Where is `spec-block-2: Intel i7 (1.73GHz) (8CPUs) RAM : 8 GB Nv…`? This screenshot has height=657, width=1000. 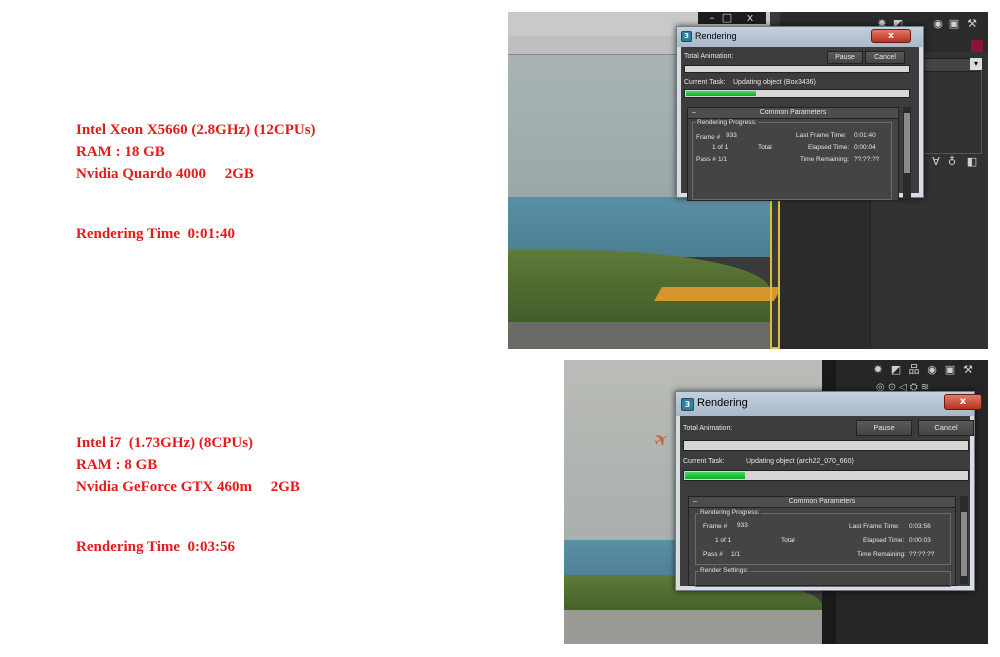 spec-block-2: Intel i7 (1.73GHz) (8CPUs) RAM : 8 GB Nv… is located at coordinates (188, 495).